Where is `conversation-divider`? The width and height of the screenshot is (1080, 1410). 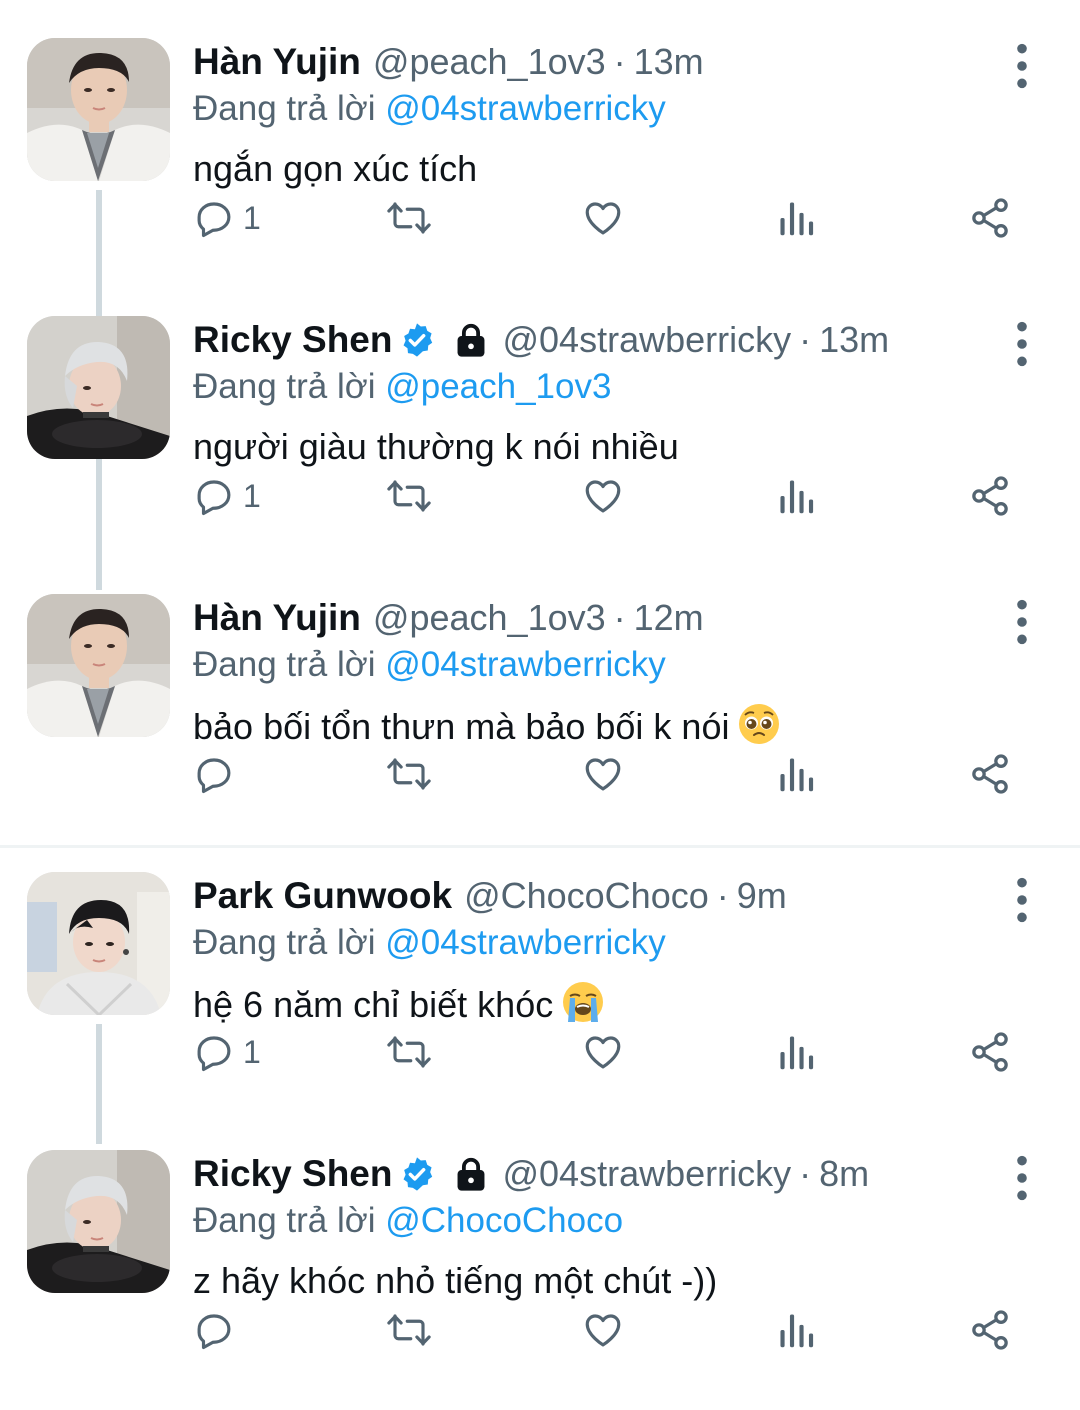
conversation-divider is located at coordinates (540, 846).